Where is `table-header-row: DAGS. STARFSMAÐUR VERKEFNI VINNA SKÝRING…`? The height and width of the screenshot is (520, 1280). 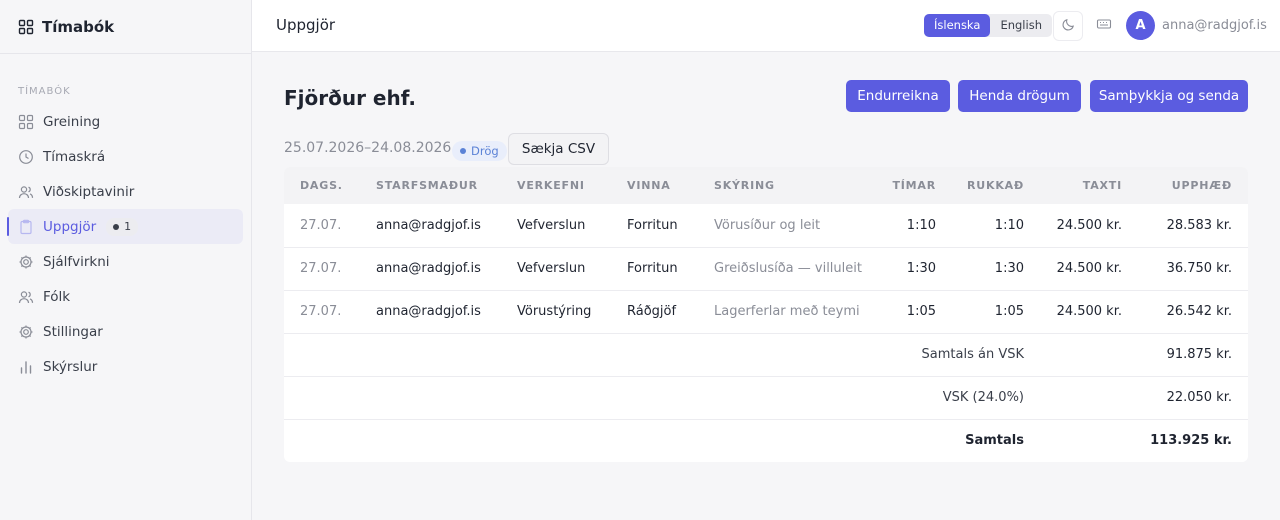
table-header-row: DAGS. STARFSMAÐUR VERKEFNI VINNA SKÝRING… is located at coordinates (766, 185).